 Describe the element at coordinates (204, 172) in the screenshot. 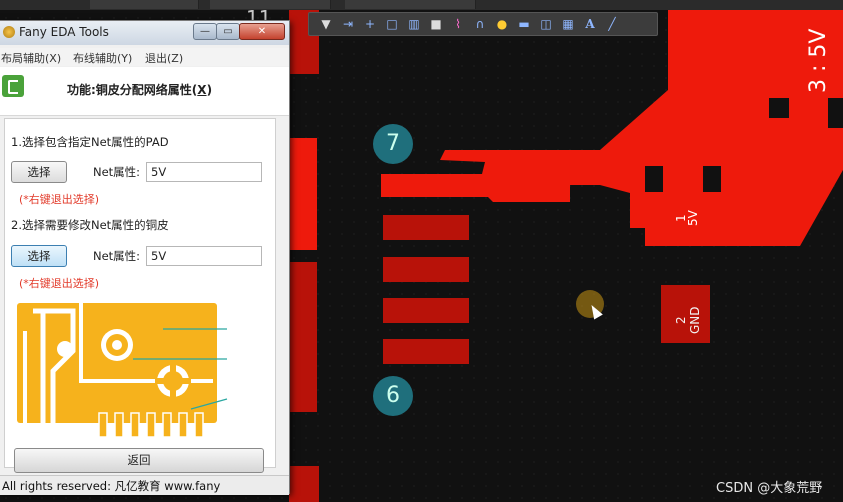

I see `pad-net-field: 5V` at that location.